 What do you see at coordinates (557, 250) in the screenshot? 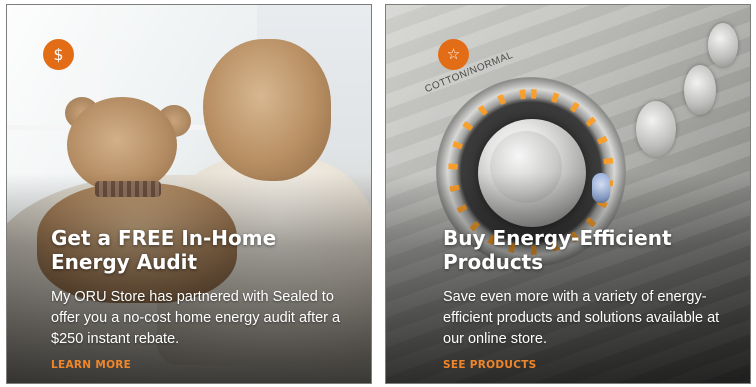
I see `card-title: Buy Energy-Efficient Products` at bounding box center [557, 250].